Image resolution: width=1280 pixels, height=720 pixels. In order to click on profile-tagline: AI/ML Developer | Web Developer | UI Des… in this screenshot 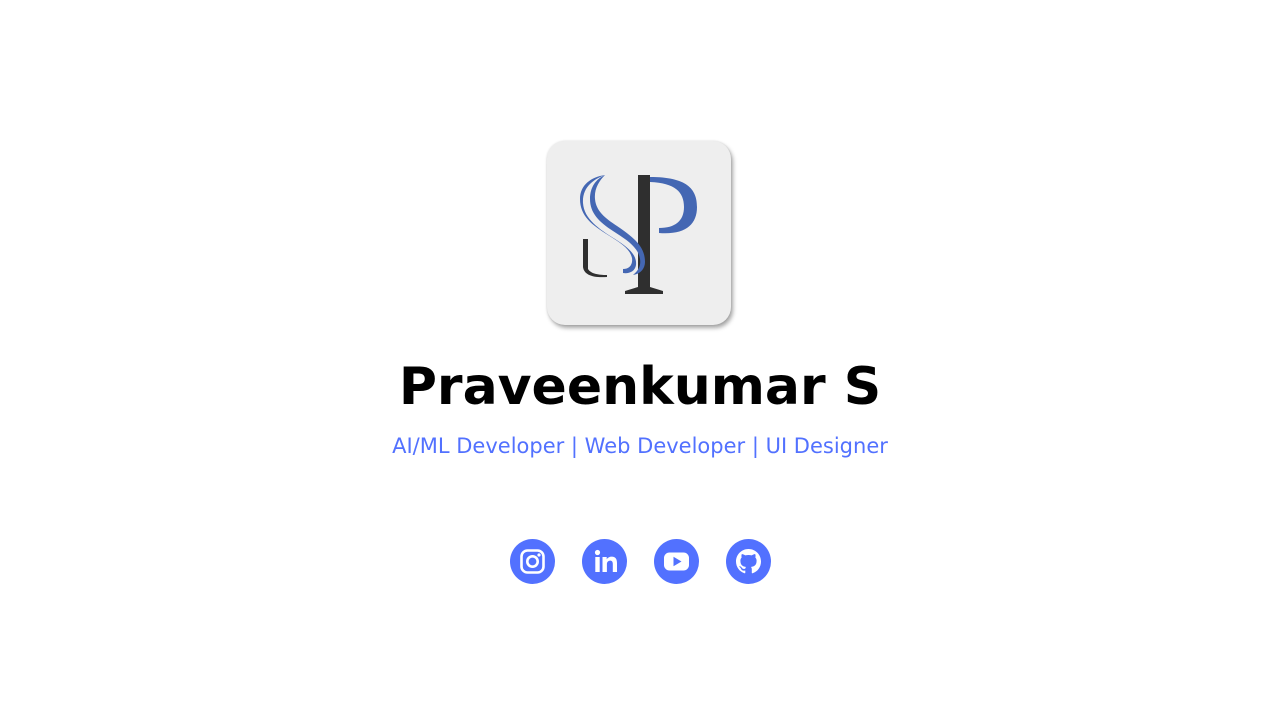, I will do `click(640, 446)`.